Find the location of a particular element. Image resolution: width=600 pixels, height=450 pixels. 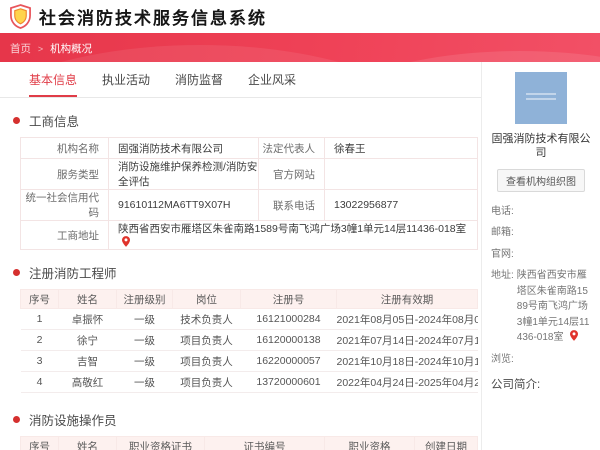

column-header: 职业资格 is located at coordinates (369, 443).